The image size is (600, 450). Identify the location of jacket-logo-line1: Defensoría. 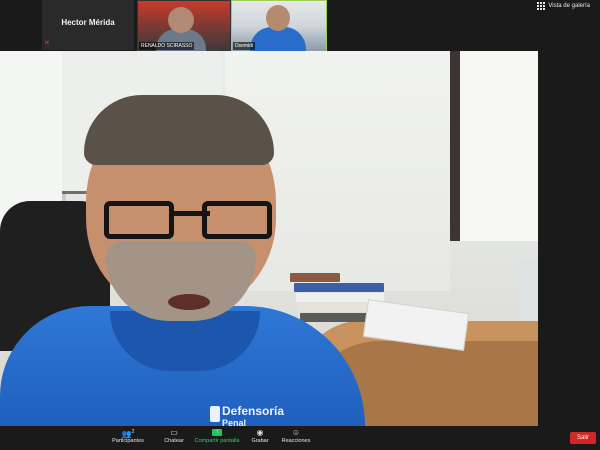
(253, 411).